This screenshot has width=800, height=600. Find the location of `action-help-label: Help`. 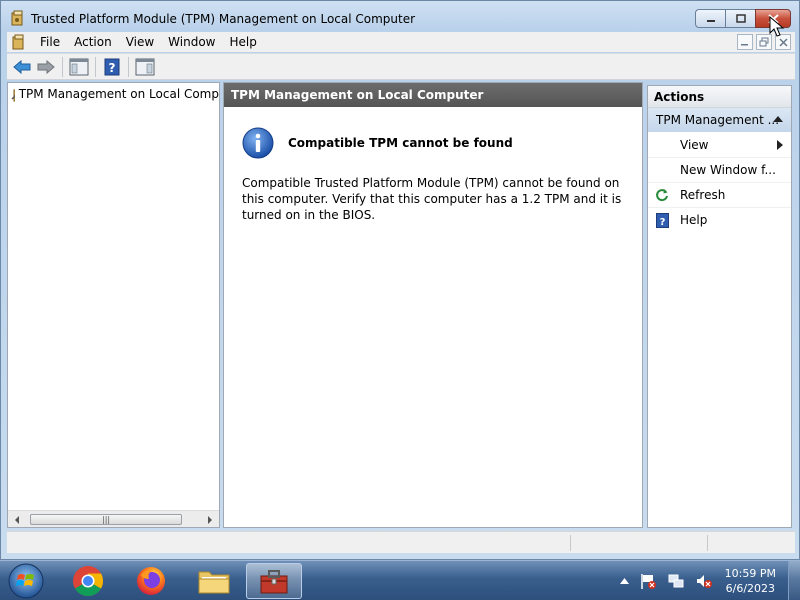

action-help-label: Help is located at coordinates (694, 220).